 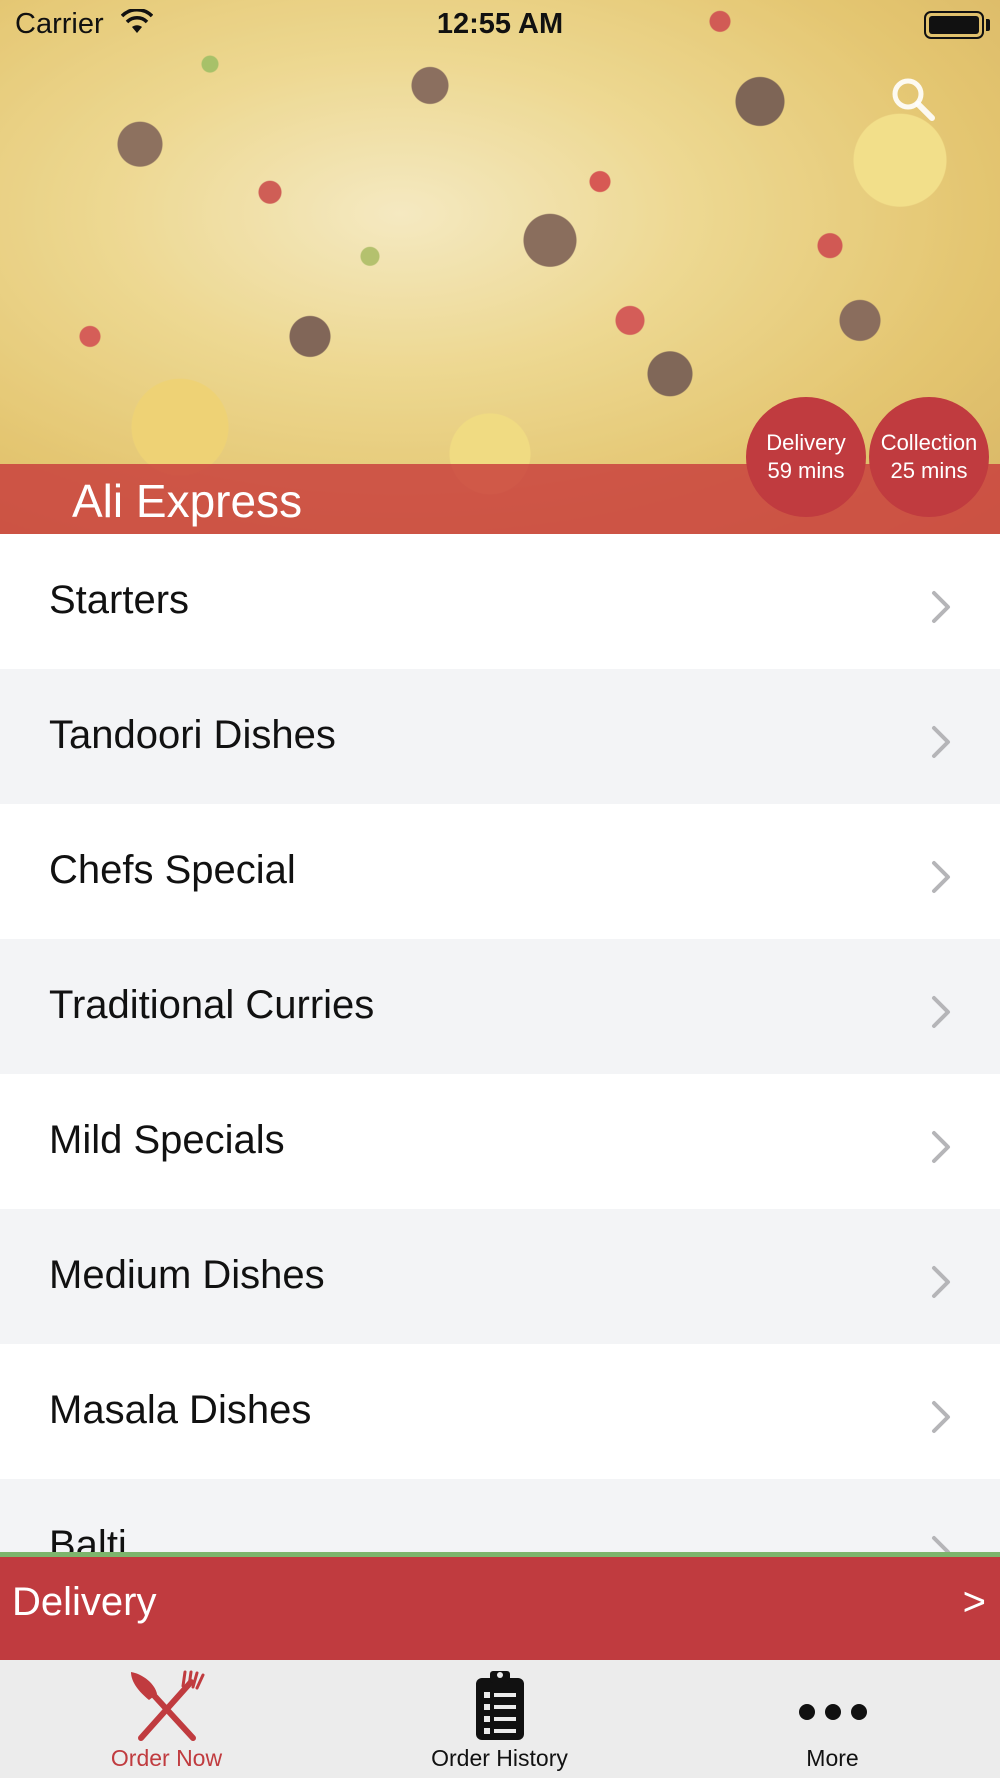 What do you see at coordinates (187, 501) in the screenshot?
I see `restaurant-name: Ali Express` at bounding box center [187, 501].